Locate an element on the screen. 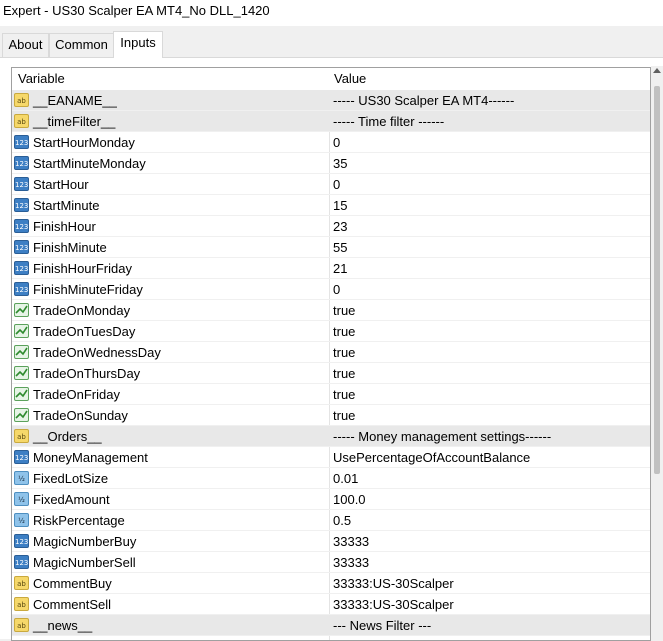 Image resolution: width=663 pixels, height=641 pixels. variable-name: TradeOnSunday is located at coordinates (80, 415).